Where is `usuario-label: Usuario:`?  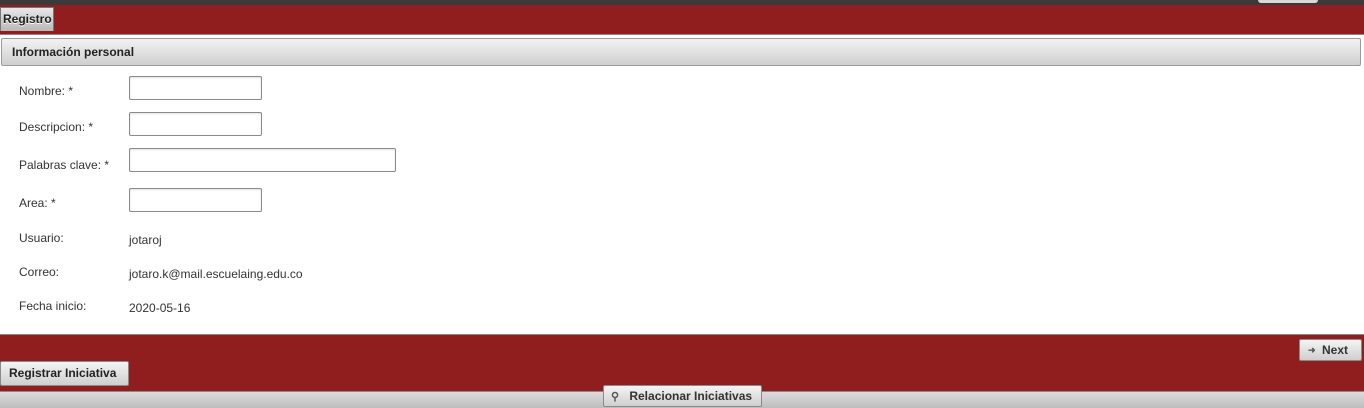 usuario-label: Usuario: is located at coordinates (41, 238).